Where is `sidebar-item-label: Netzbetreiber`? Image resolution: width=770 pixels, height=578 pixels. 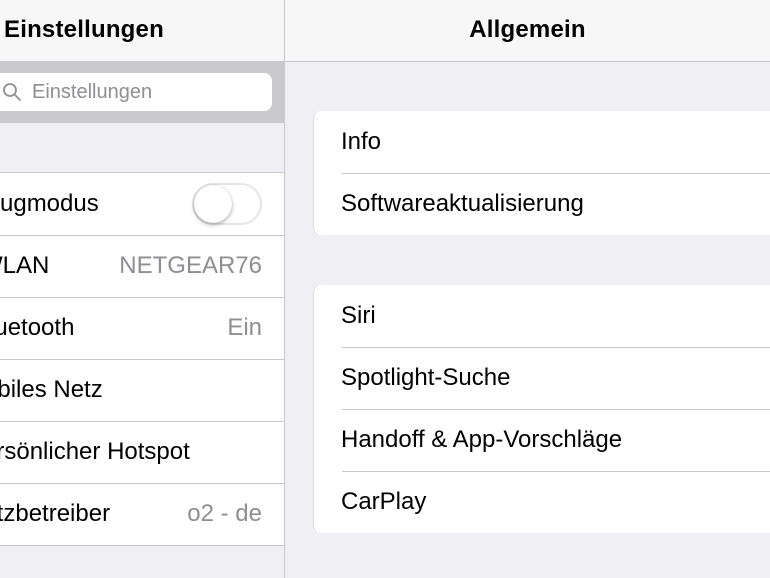
sidebar-item-label: Netzbetreiber is located at coordinates (55, 513).